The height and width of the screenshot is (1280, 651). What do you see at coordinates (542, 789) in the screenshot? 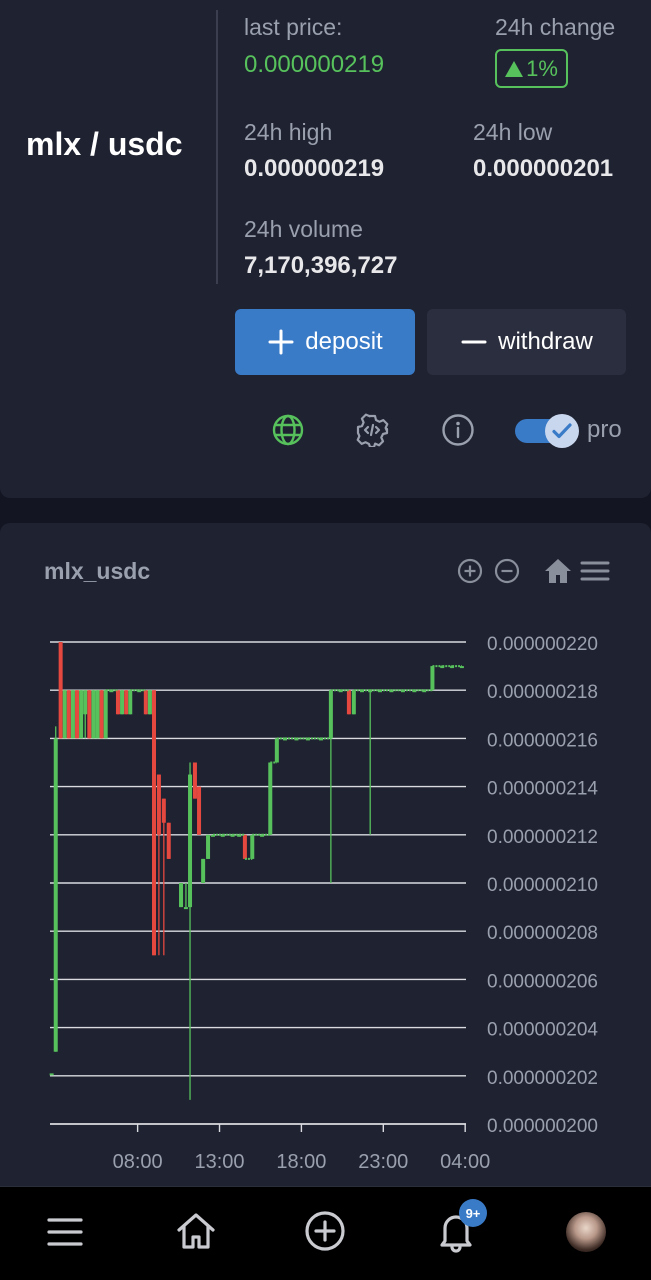
I see `y-tick-label: 0.000000214` at bounding box center [542, 789].